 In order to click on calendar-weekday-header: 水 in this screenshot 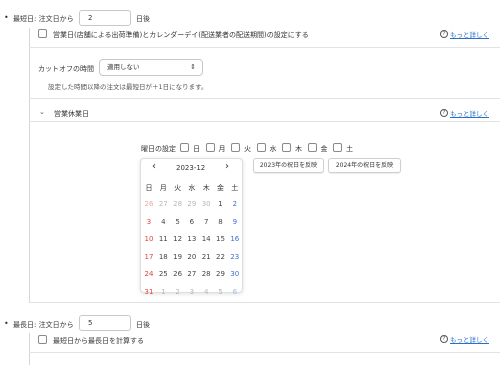, I will do `click(192, 188)`.